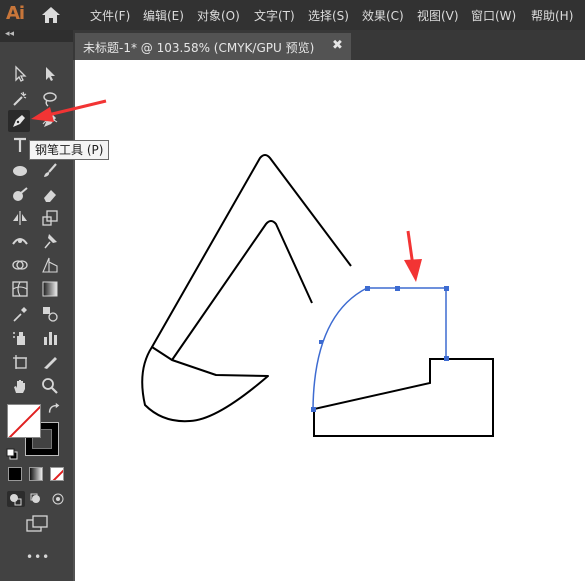 The image size is (585, 581). I want to click on draw-inside-button, so click(58, 499).